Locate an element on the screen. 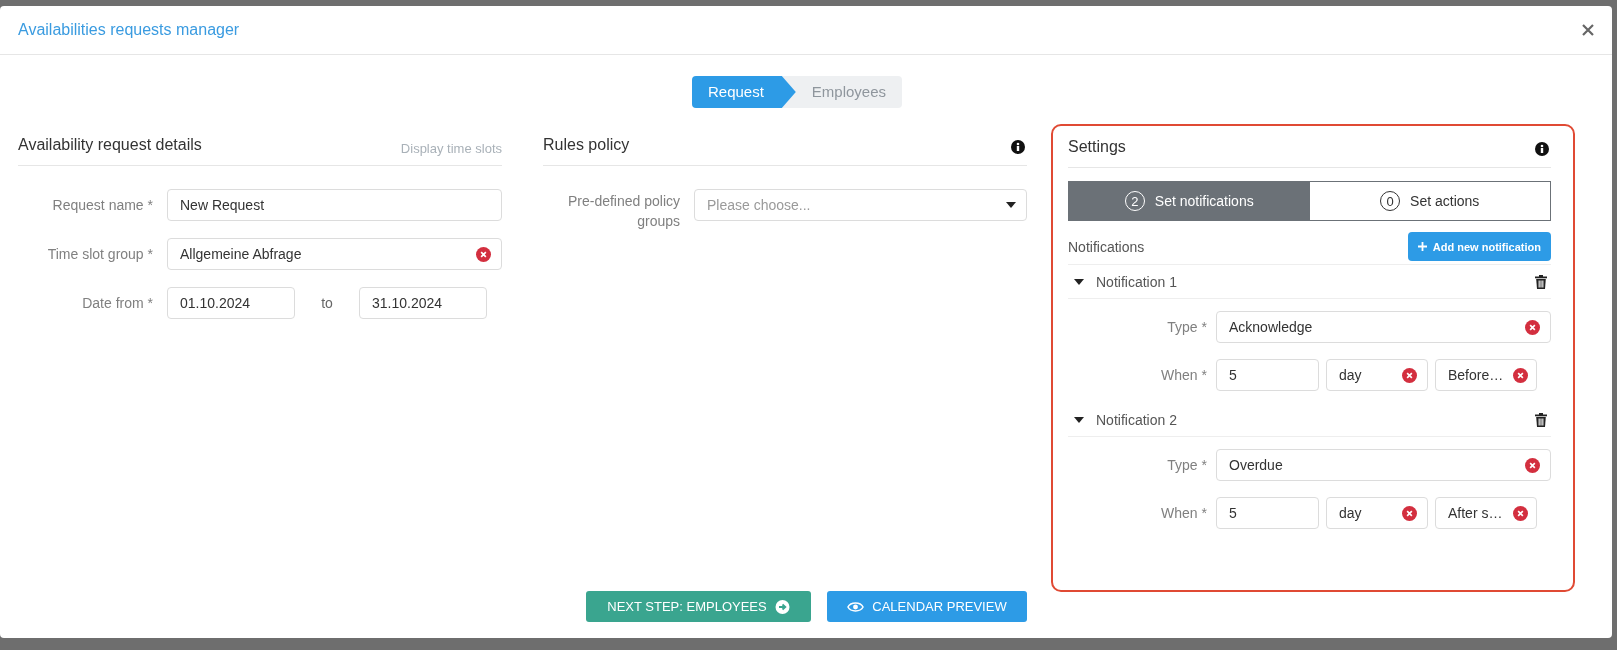 Image resolution: width=1617 pixels, height=650 pixels. type-field: Overdue is located at coordinates (1383, 465).